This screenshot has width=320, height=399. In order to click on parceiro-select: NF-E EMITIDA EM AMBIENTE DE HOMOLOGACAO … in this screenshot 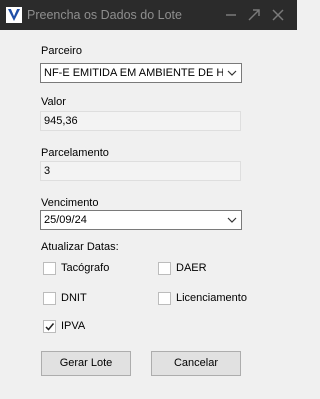, I will do `click(141, 73)`.